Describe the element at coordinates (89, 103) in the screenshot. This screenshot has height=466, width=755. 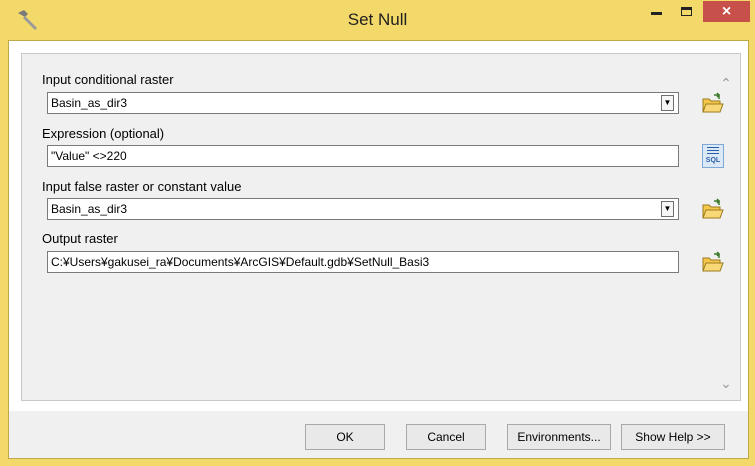
I see `input-conditional-raster-value: Basin_as_dir3` at that location.